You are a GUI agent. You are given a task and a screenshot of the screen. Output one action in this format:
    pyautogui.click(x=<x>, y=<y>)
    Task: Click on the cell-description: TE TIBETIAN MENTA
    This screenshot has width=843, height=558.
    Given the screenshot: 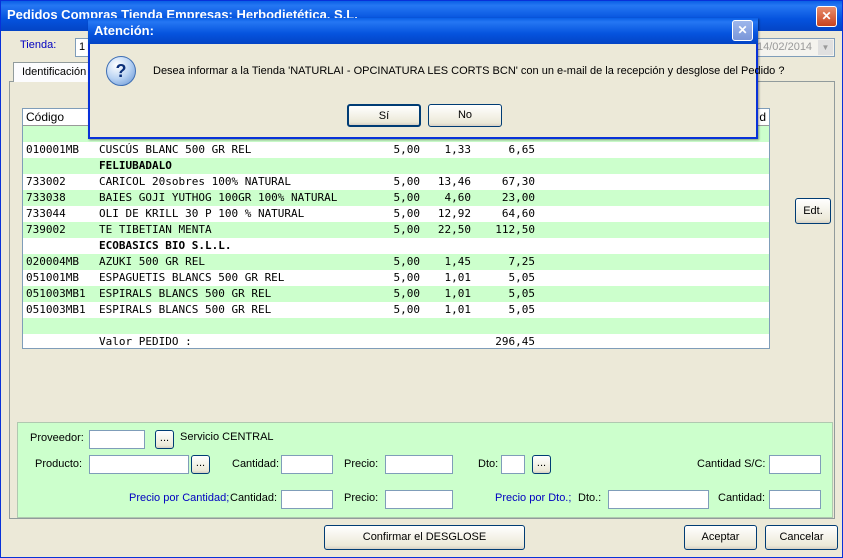 What is the action you would take?
    pyautogui.click(x=155, y=229)
    